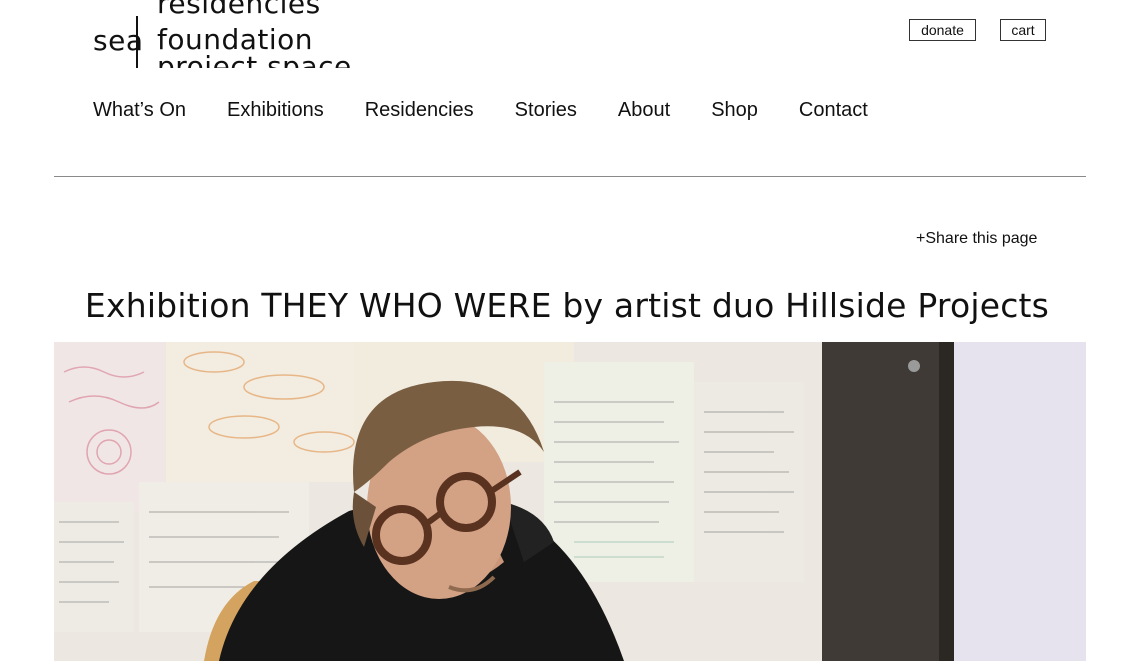 The image size is (1134, 661). I want to click on nav-item-stories: Stories, so click(546, 110).